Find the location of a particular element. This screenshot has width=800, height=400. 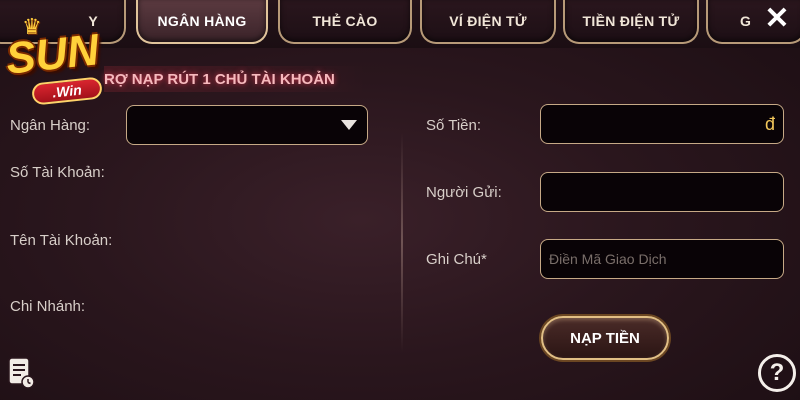

tab-tien-dien-tu-label: TIỀN ĐIỆN TỬ is located at coordinates (631, 21).